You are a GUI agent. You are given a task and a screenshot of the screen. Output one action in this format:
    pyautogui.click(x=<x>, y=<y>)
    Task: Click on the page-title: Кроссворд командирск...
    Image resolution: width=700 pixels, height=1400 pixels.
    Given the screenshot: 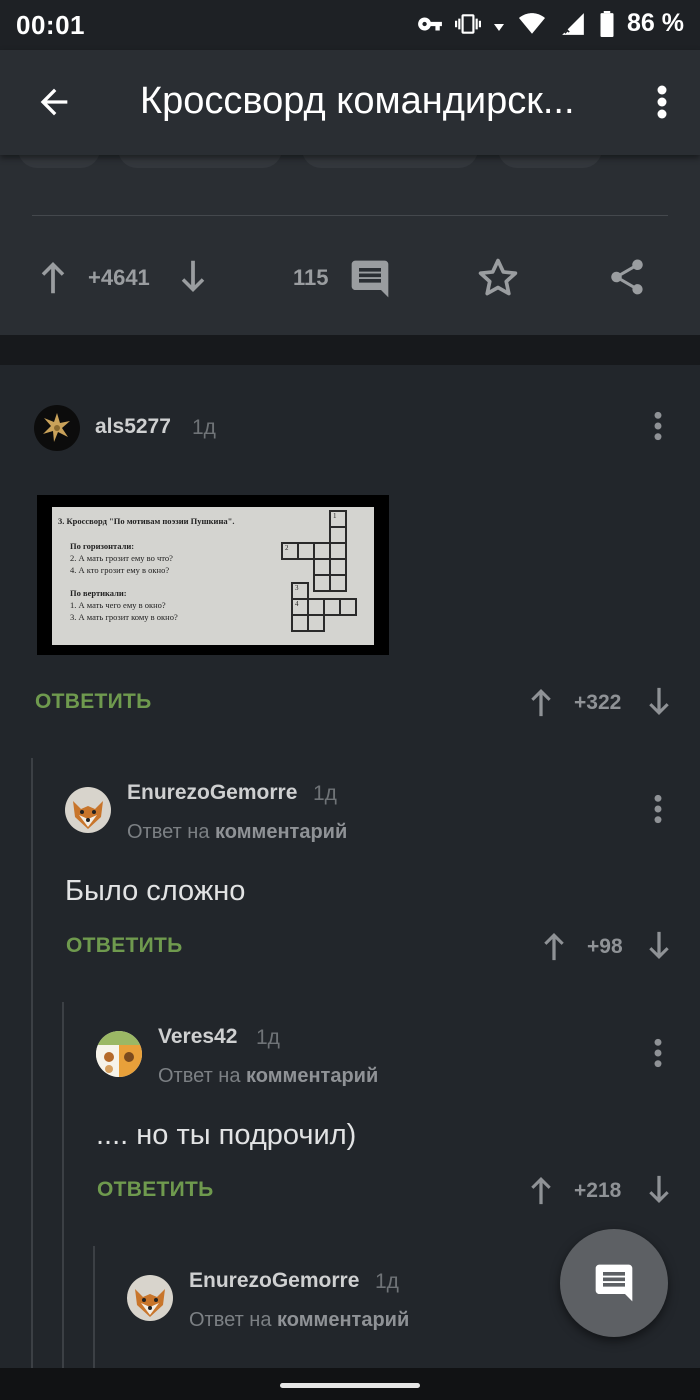 What is the action you would take?
    pyautogui.click(x=357, y=101)
    